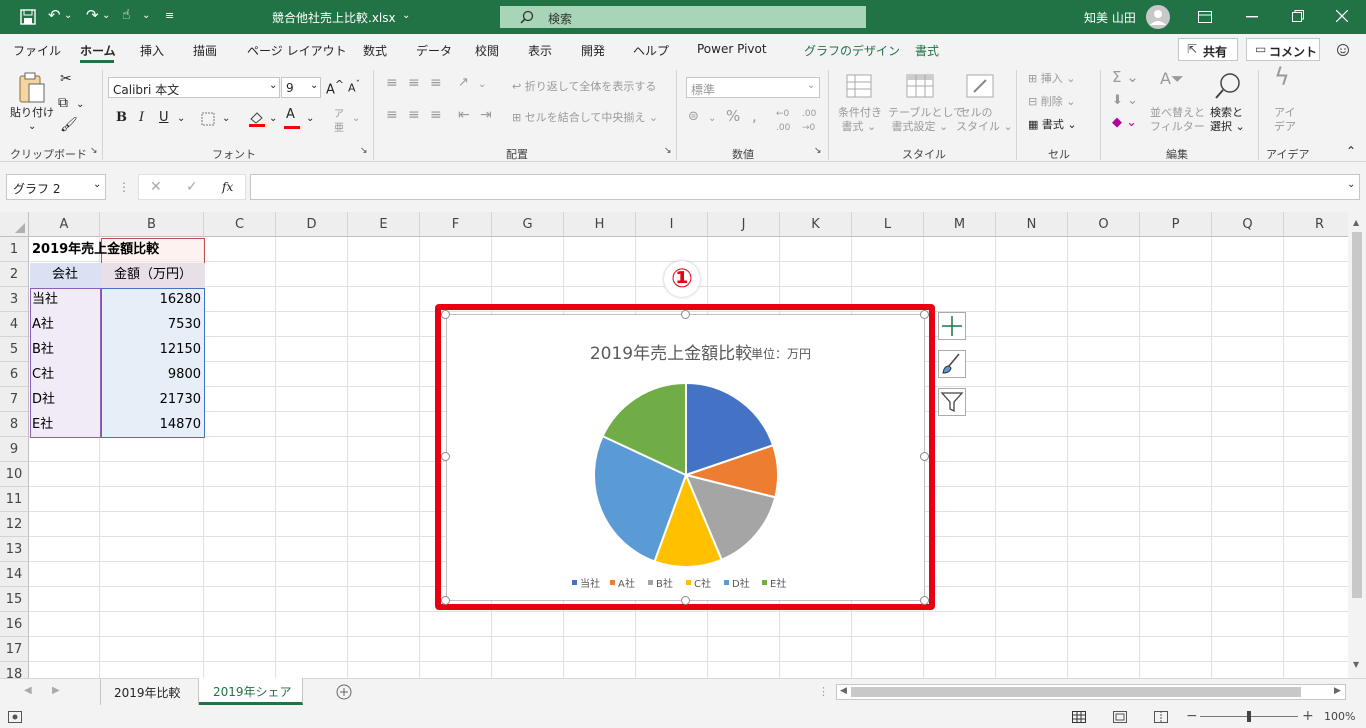  I want to click on column-header: R, so click(1316, 224).